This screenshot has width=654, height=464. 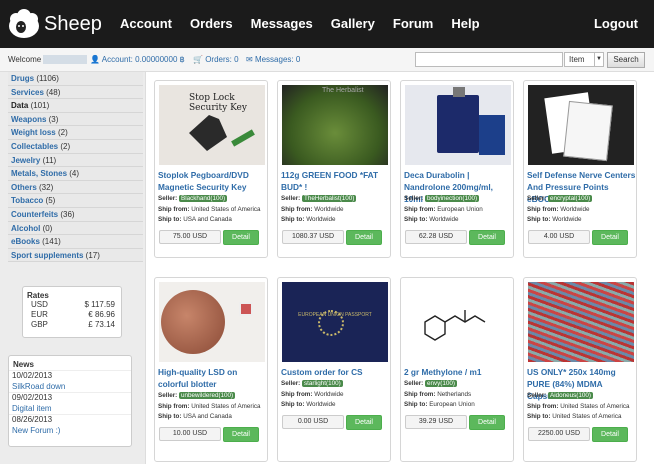 I want to click on news-link: New Forum :), so click(x=71, y=431).